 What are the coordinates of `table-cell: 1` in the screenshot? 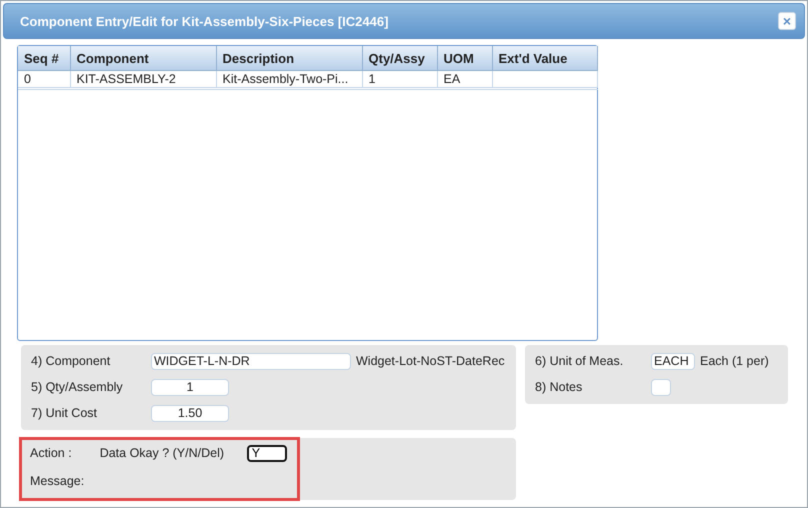 It's located at (399, 79).